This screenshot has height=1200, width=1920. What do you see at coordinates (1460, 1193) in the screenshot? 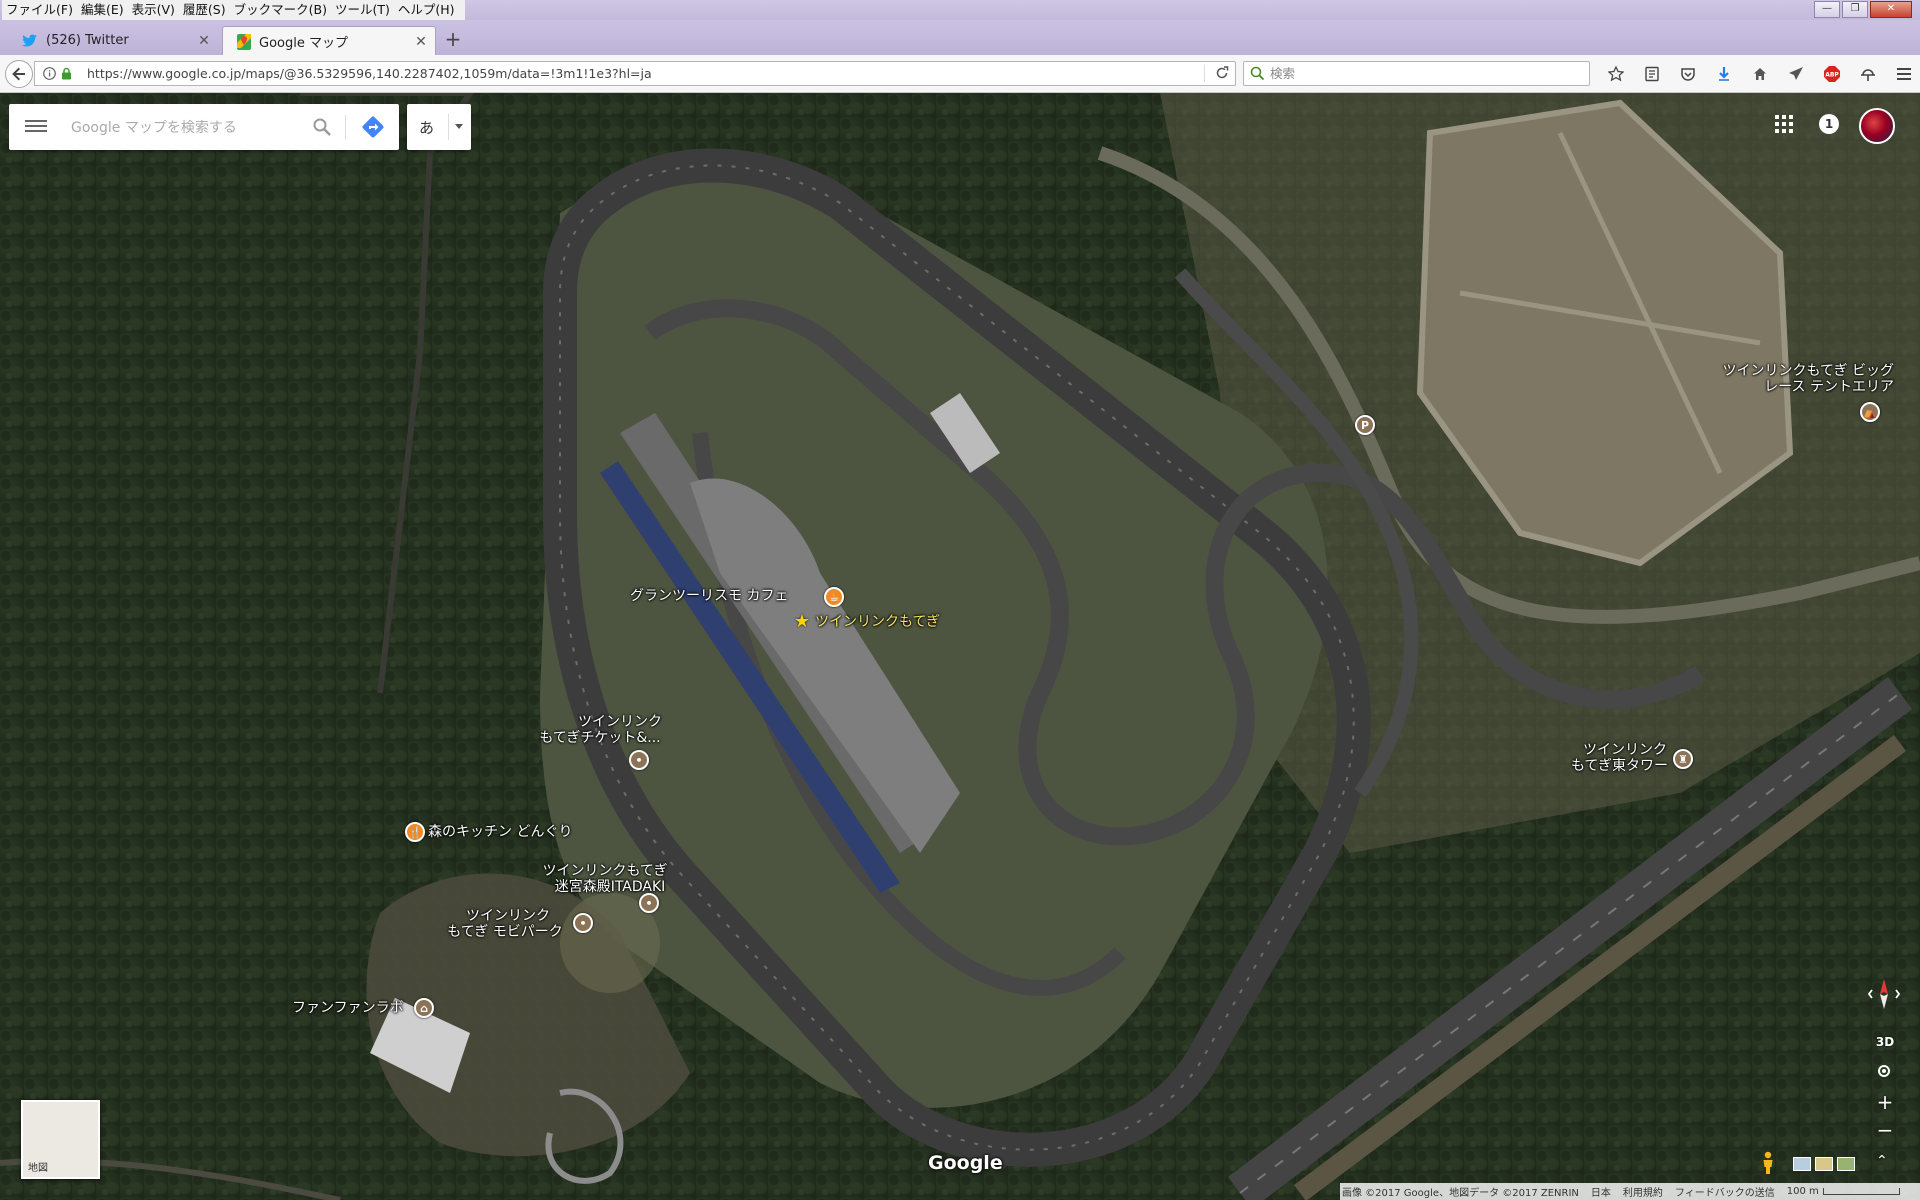
I see `imagery-attribution: 画像 ©2017 Google、地図データ ©2017 ZENRIN` at bounding box center [1460, 1193].